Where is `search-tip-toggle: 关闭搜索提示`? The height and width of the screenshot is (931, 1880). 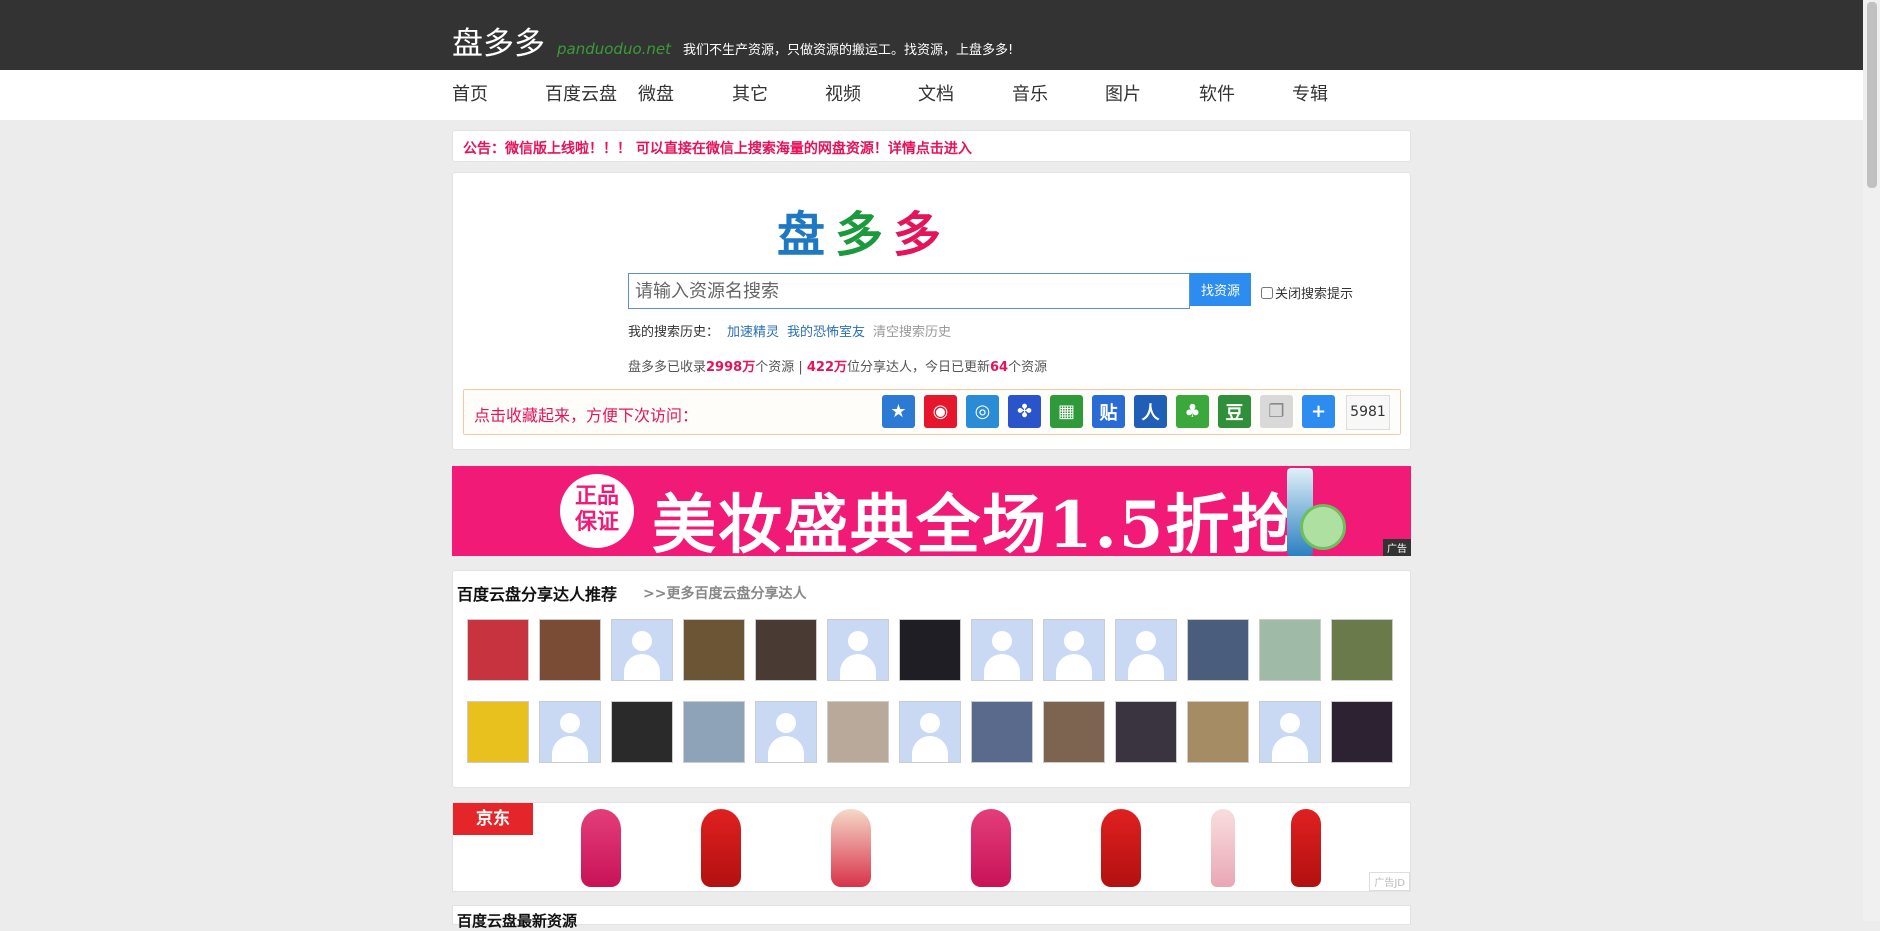 search-tip-toggle: 关闭搜索提示 is located at coordinates (1307, 292).